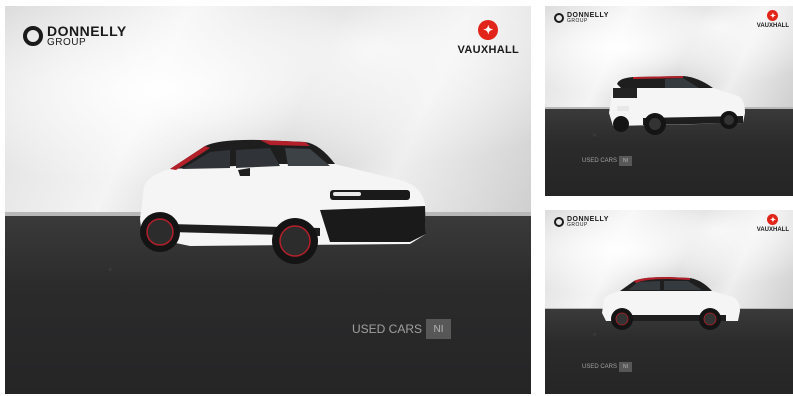 The width and height of the screenshot is (793, 396). Describe the element at coordinates (677, 105) in the screenshot. I see `car-rear-three-quarter-image` at that location.